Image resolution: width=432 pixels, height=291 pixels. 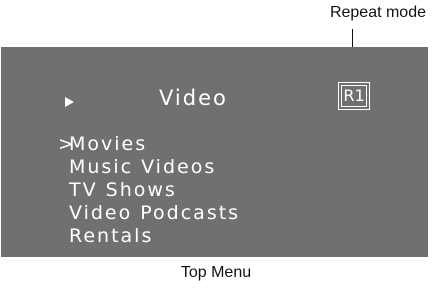 I want to click on menu-item-tv-shows: TV Shows, so click(x=149, y=190).